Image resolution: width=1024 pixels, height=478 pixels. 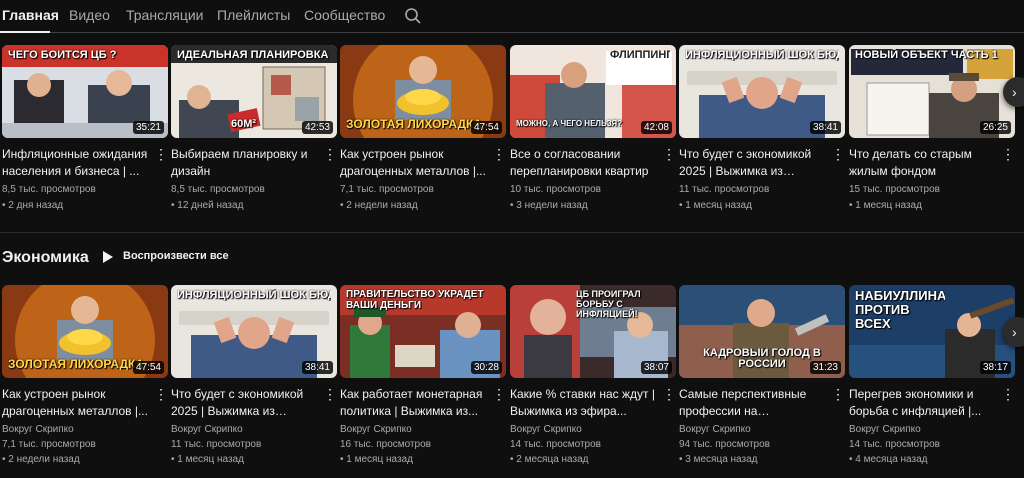 I want to click on search-icon, so click(x=413, y=16).